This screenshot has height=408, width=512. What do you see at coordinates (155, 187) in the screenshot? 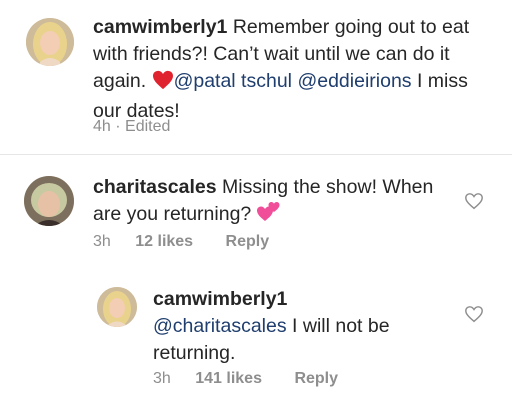
I see `comment-username: charitascales` at bounding box center [155, 187].